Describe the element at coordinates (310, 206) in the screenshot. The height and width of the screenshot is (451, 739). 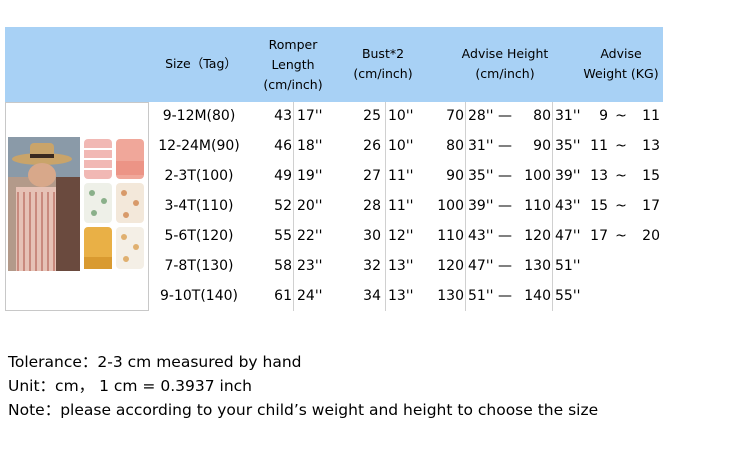
I see `cell-len-in: 20''` at that location.